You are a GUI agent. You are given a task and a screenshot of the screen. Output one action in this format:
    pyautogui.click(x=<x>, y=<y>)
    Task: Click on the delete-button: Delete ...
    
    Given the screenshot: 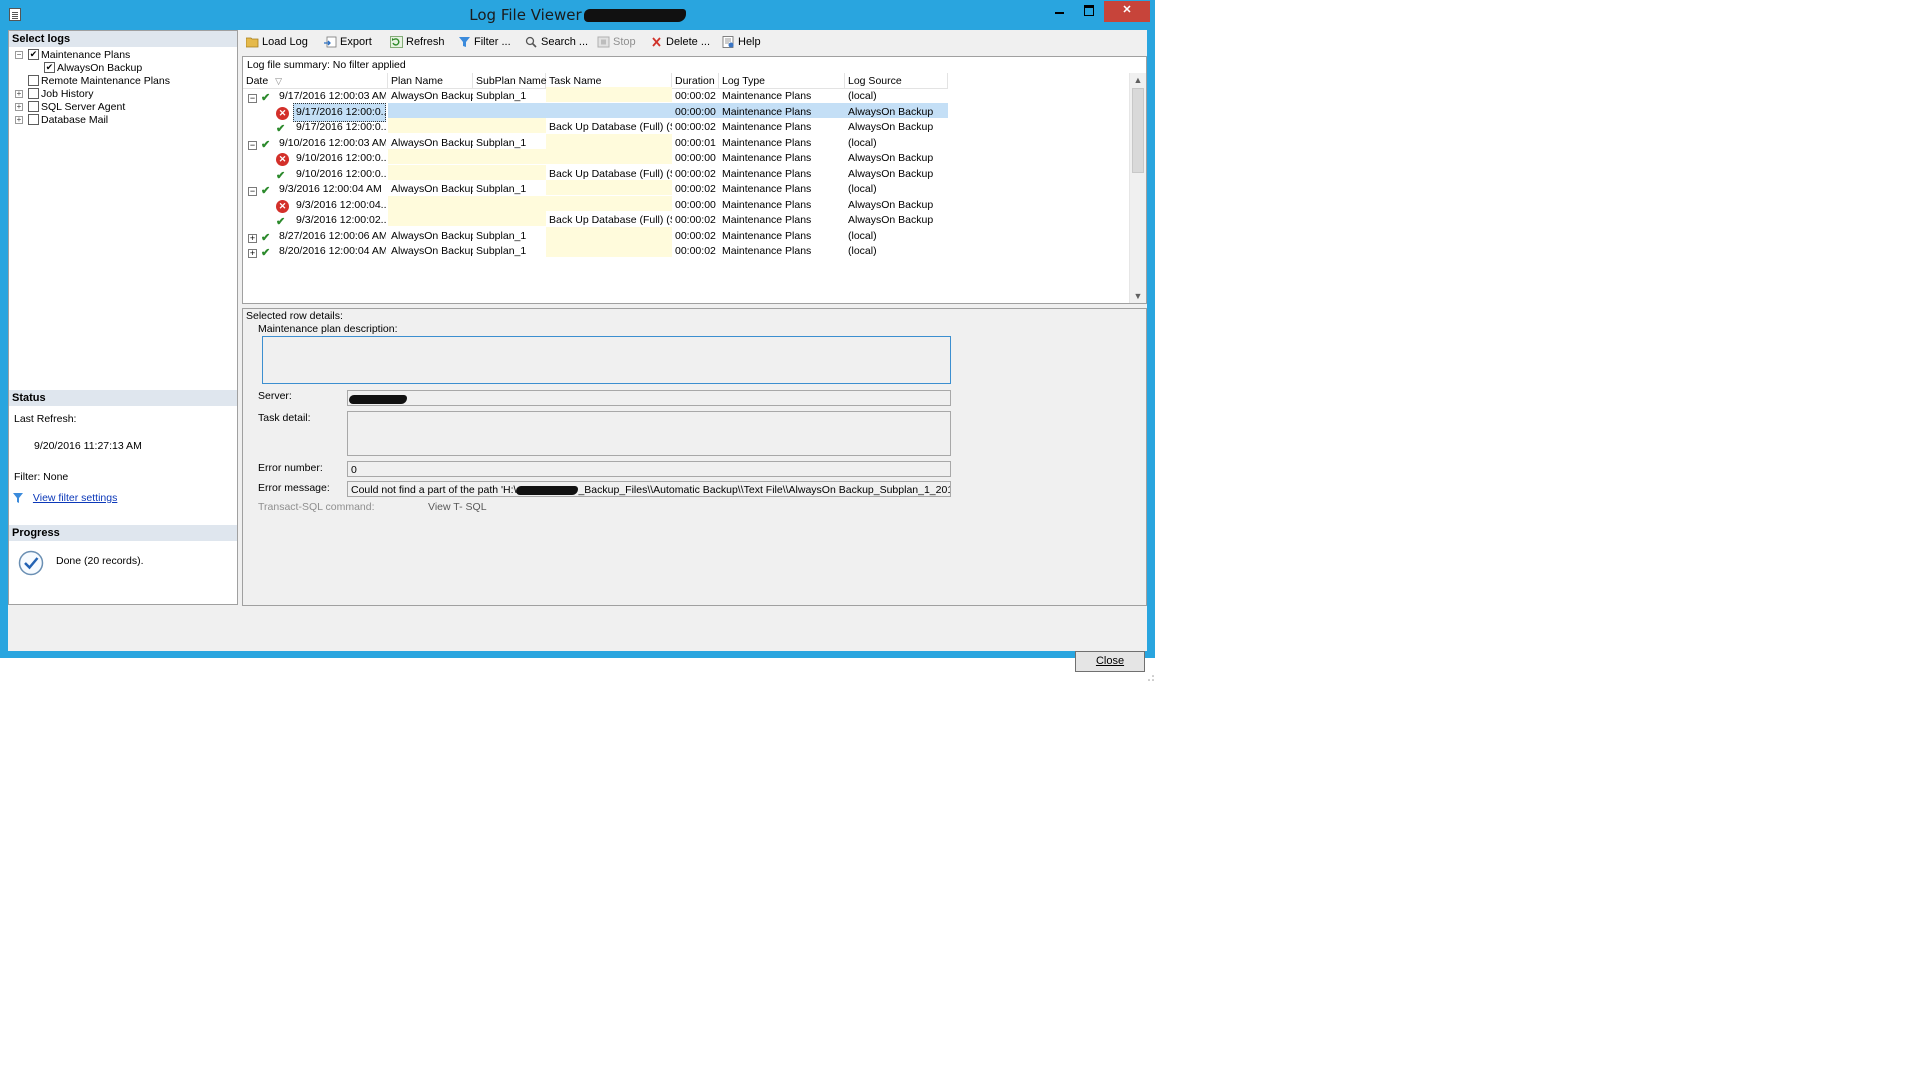 What is the action you would take?
    pyautogui.click(x=680, y=42)
    